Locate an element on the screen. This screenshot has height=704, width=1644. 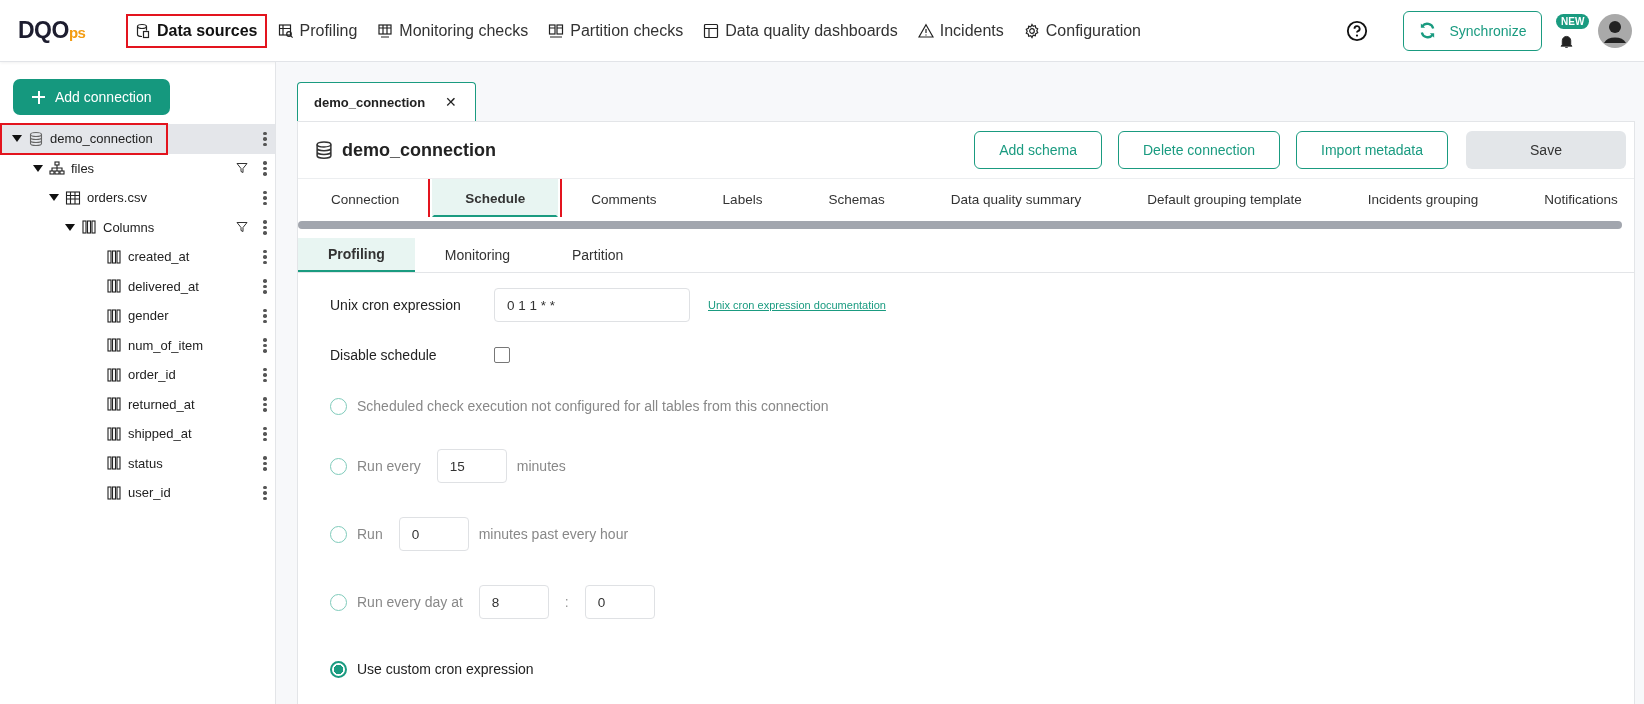
minute-input: 0 is located at coordinates (619, 602).